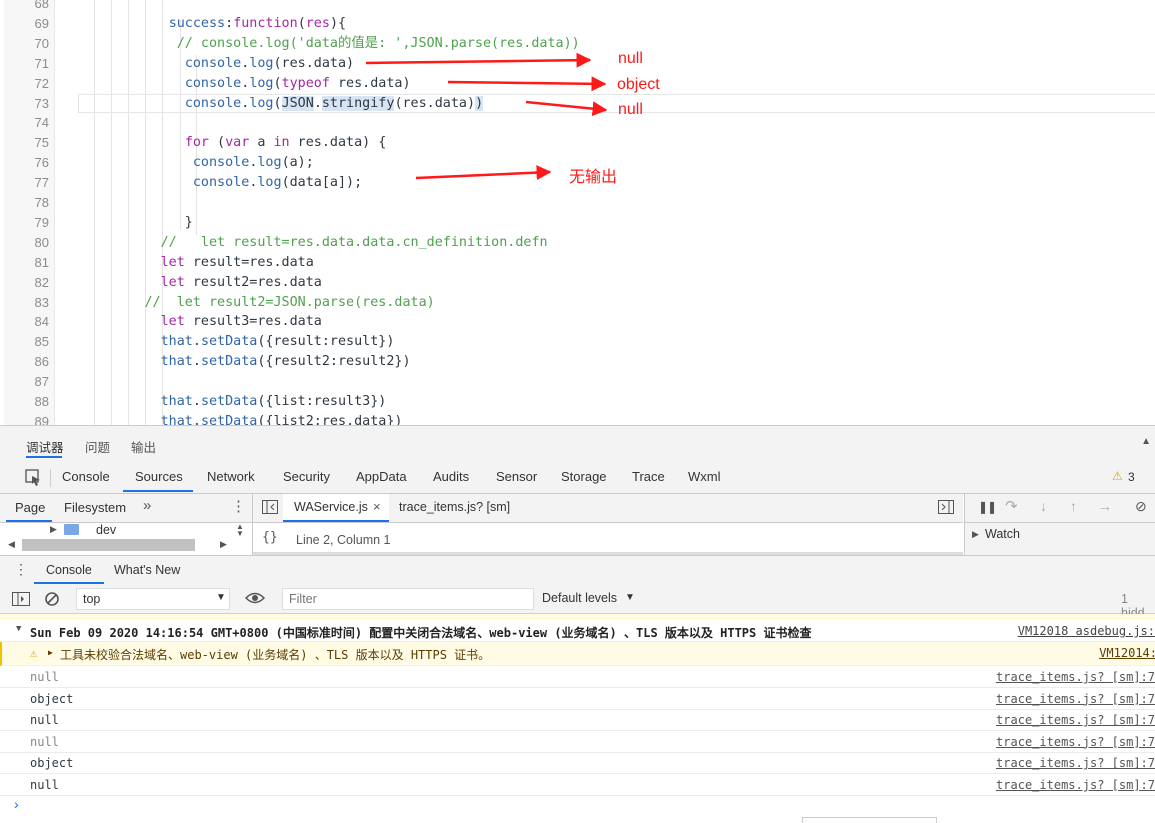 The image size is (1155, 823). Describe the element at coordinates (577, 223) in the screenshot. I see `code-line: 79 }` at that location.